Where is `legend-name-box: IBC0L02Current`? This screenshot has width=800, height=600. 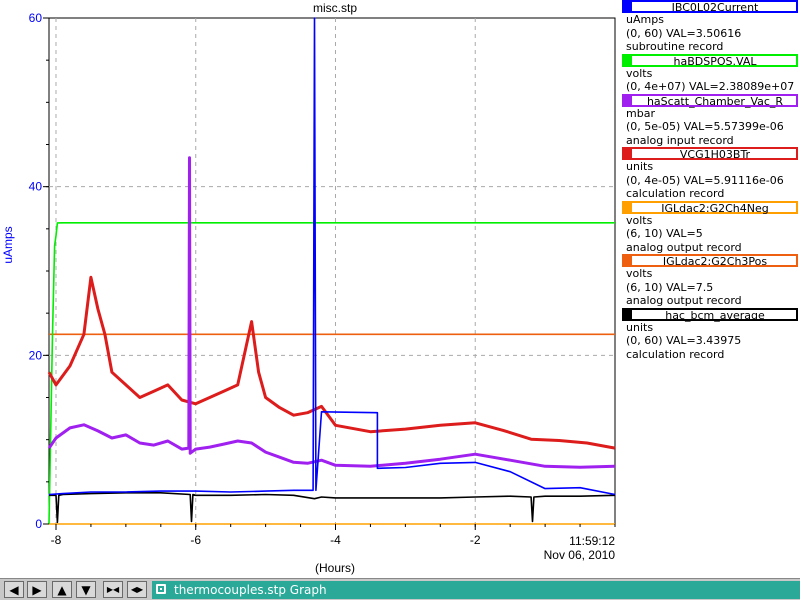
legend-name-box: IBC0L02Current is located at coordinates (710, 7).